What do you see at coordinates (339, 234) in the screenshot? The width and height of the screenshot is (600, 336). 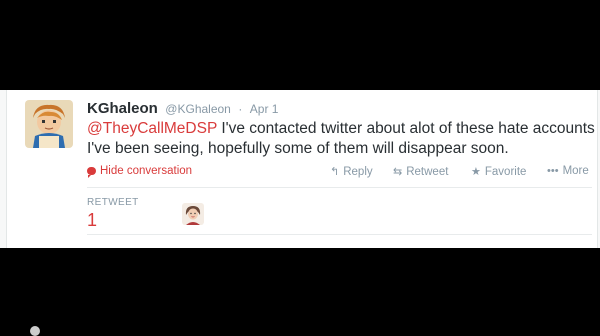 I see `bottom-divider` at bounding box center [339, 234].